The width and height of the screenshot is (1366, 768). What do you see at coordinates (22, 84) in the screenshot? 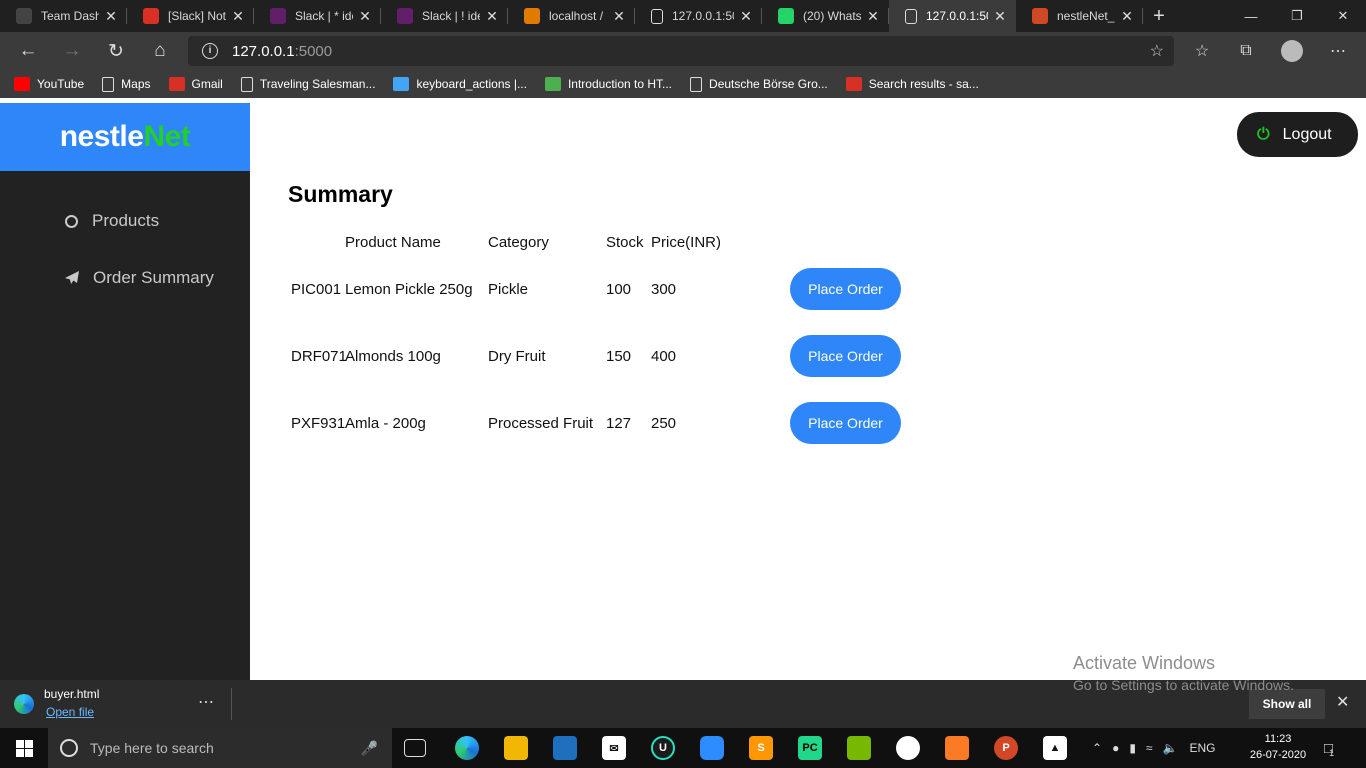
I see `youtube-icon` at bounding box center [22, 84].